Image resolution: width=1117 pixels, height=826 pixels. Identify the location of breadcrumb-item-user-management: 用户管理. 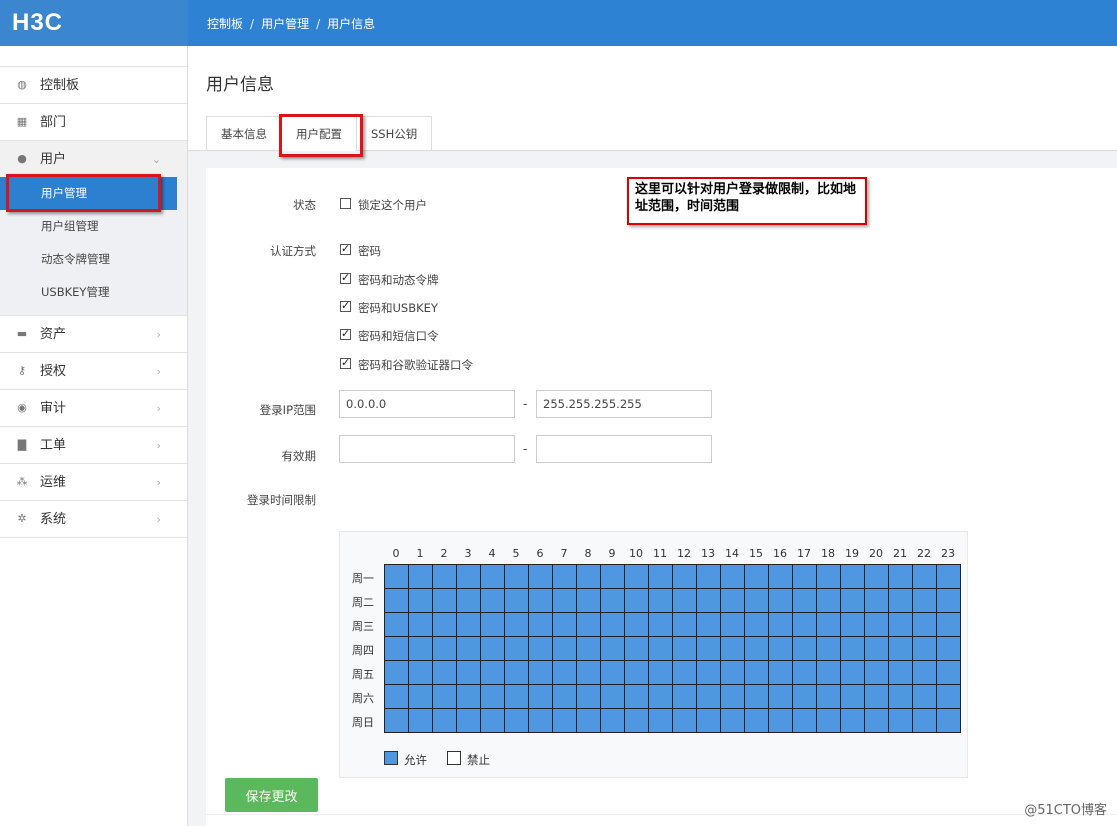
(285, 24).